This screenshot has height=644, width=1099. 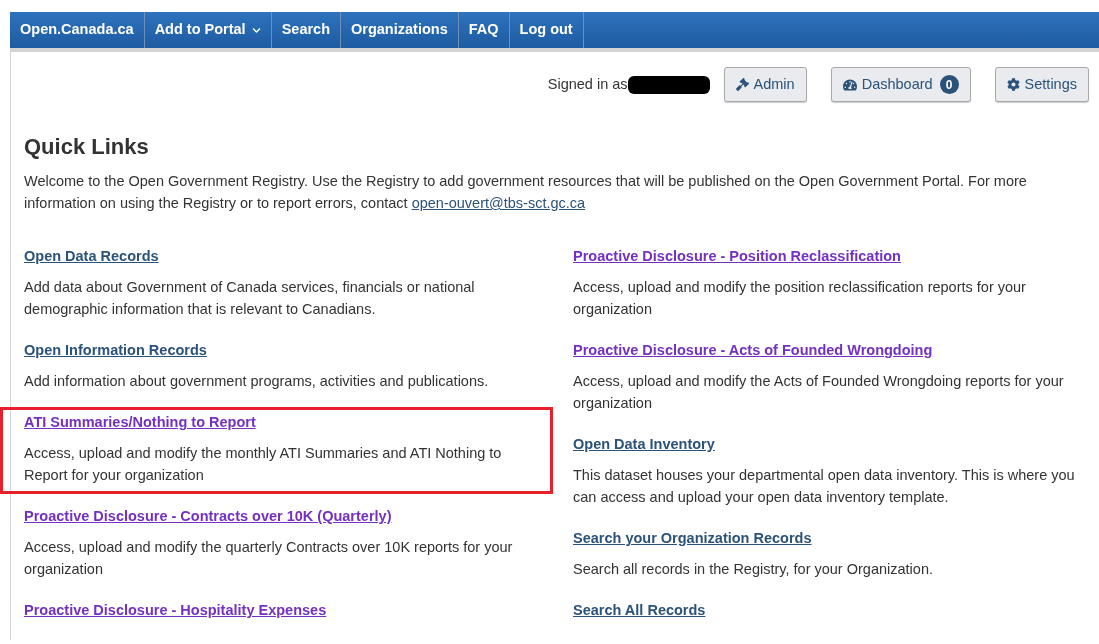 I want to click on quick-link: ATI Summaries/Nothing to Report, so click(x=140, y=422).